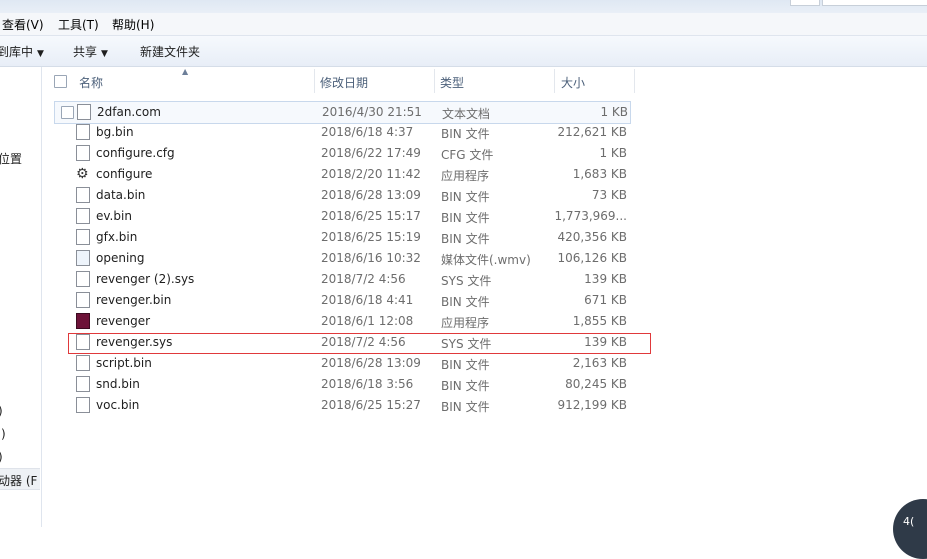 The image size is (927, 559). Describe the element at coordinates (123, 321) in the screenshot. I see `file-name: revenger` at that location.